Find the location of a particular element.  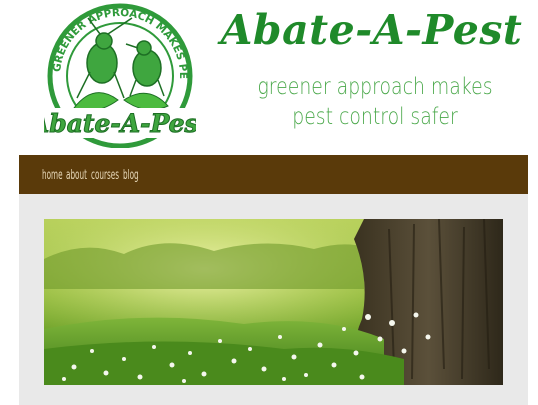

logo-wordmark: Abate-A-Pest is located at coordinates (120, 123).